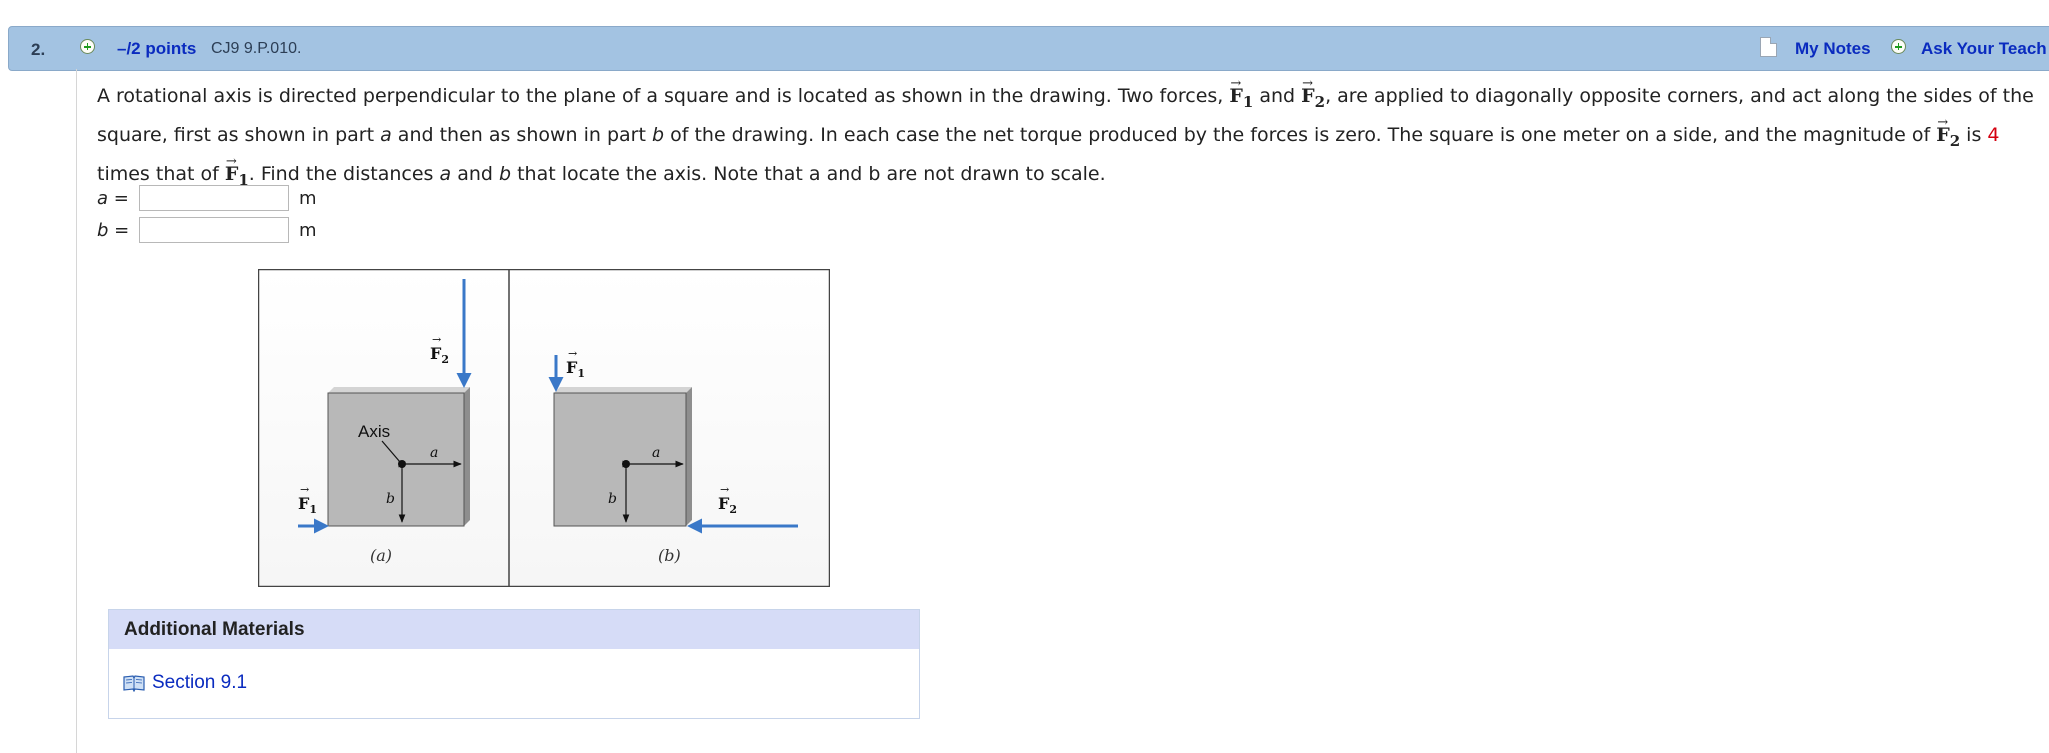 This screenshot has width=2049, height=753. What do you see at coordinates (514, 629) in the screenshot?
I see `additional-materials-header: Additional Materials` at bounding box center [514, 629].